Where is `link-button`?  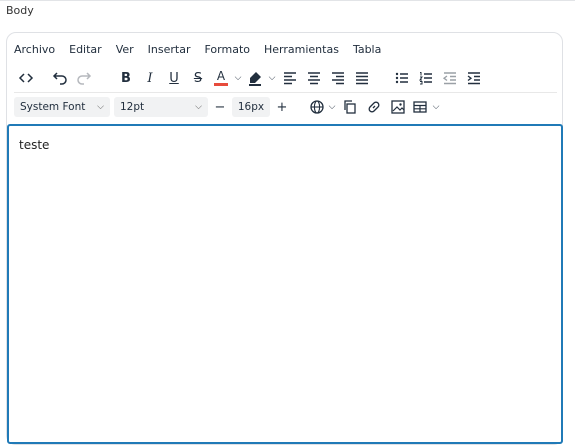
link-button is located at coordinates (374, 107).